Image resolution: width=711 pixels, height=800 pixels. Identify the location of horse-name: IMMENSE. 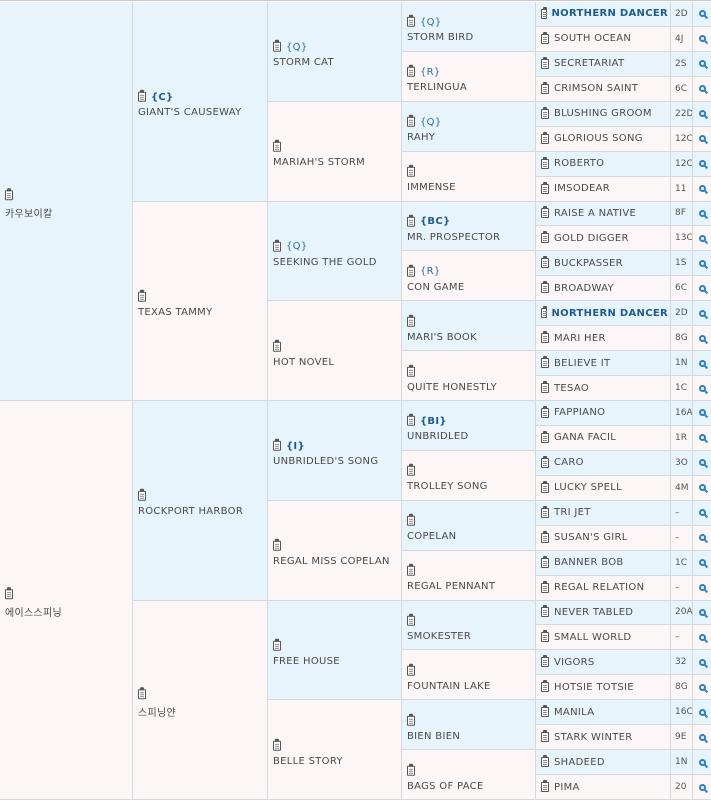
(469, 187).